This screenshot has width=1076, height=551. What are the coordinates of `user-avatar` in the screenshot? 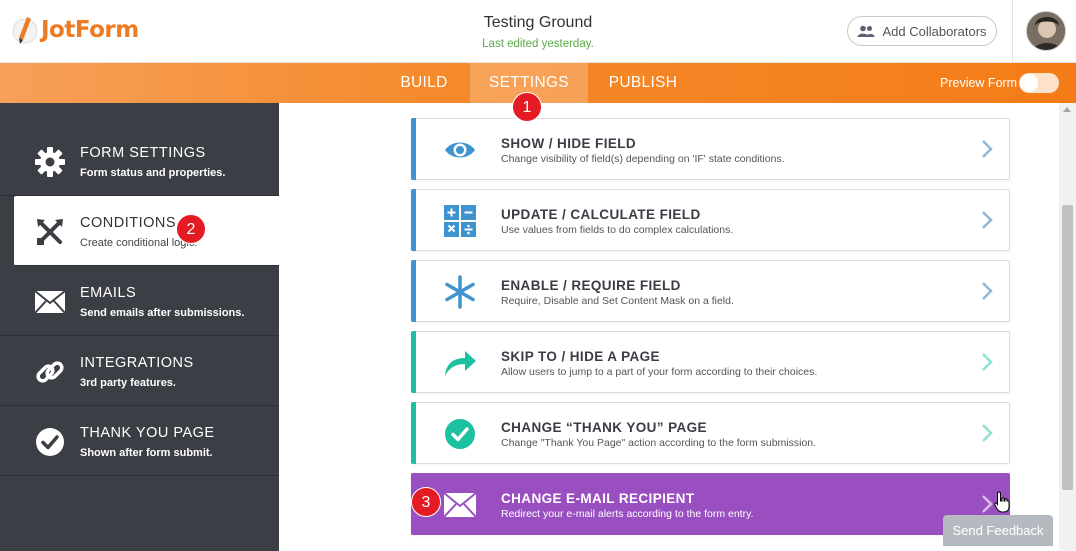 It's located at (1046, 31).